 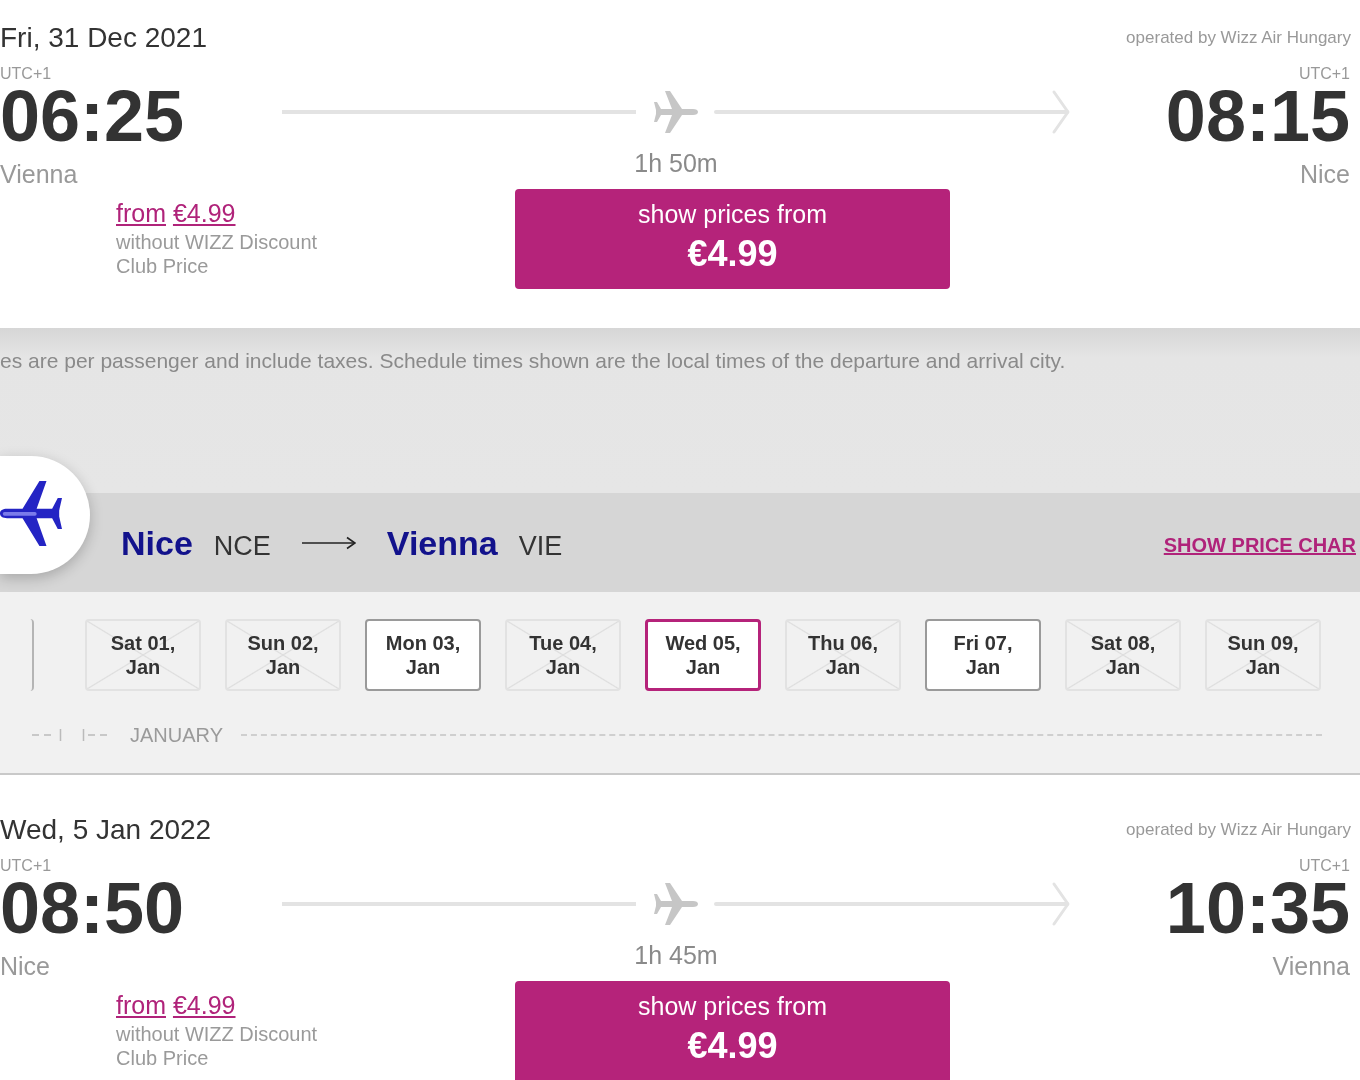 What do you see at coordinates (676, 163) in the screenshot?
I see `flight-duration: 1h 50m` at bounding box center [676, 163].